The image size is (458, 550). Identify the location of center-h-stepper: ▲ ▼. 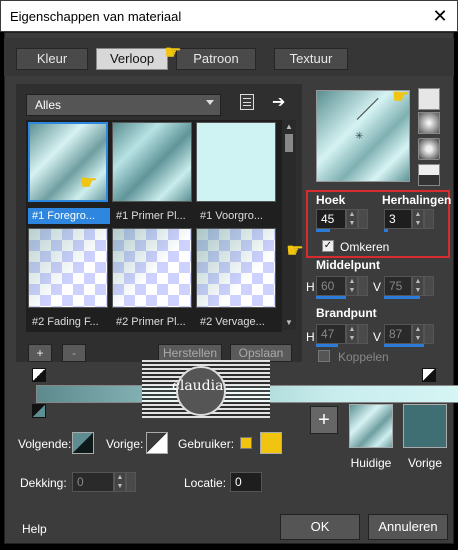
(352, 286).